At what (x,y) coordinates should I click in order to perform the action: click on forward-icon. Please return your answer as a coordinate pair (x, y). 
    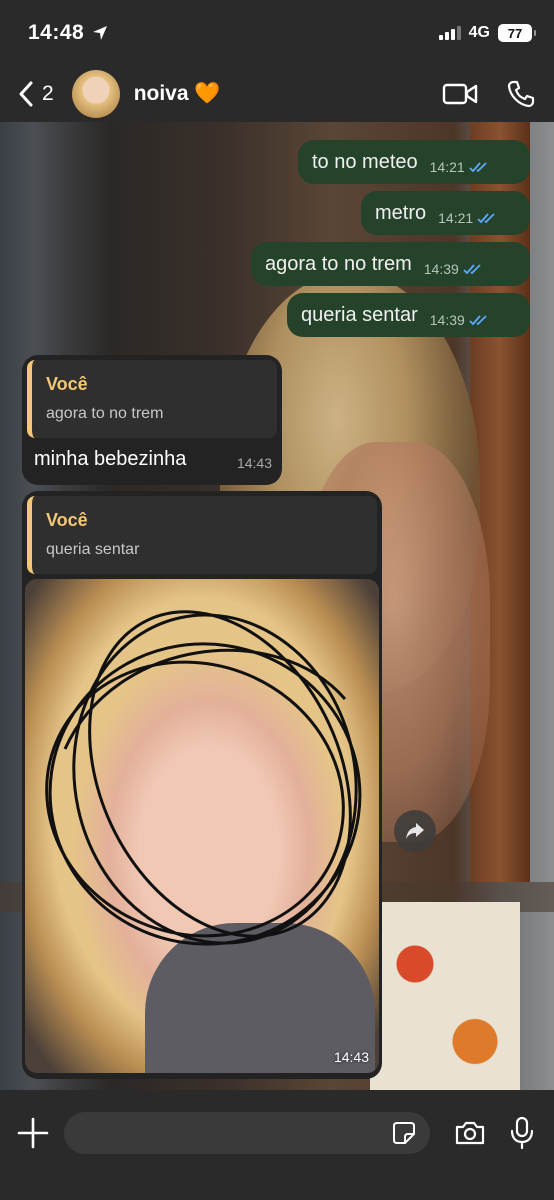
    Looking at the image, I should click on (415, 831).